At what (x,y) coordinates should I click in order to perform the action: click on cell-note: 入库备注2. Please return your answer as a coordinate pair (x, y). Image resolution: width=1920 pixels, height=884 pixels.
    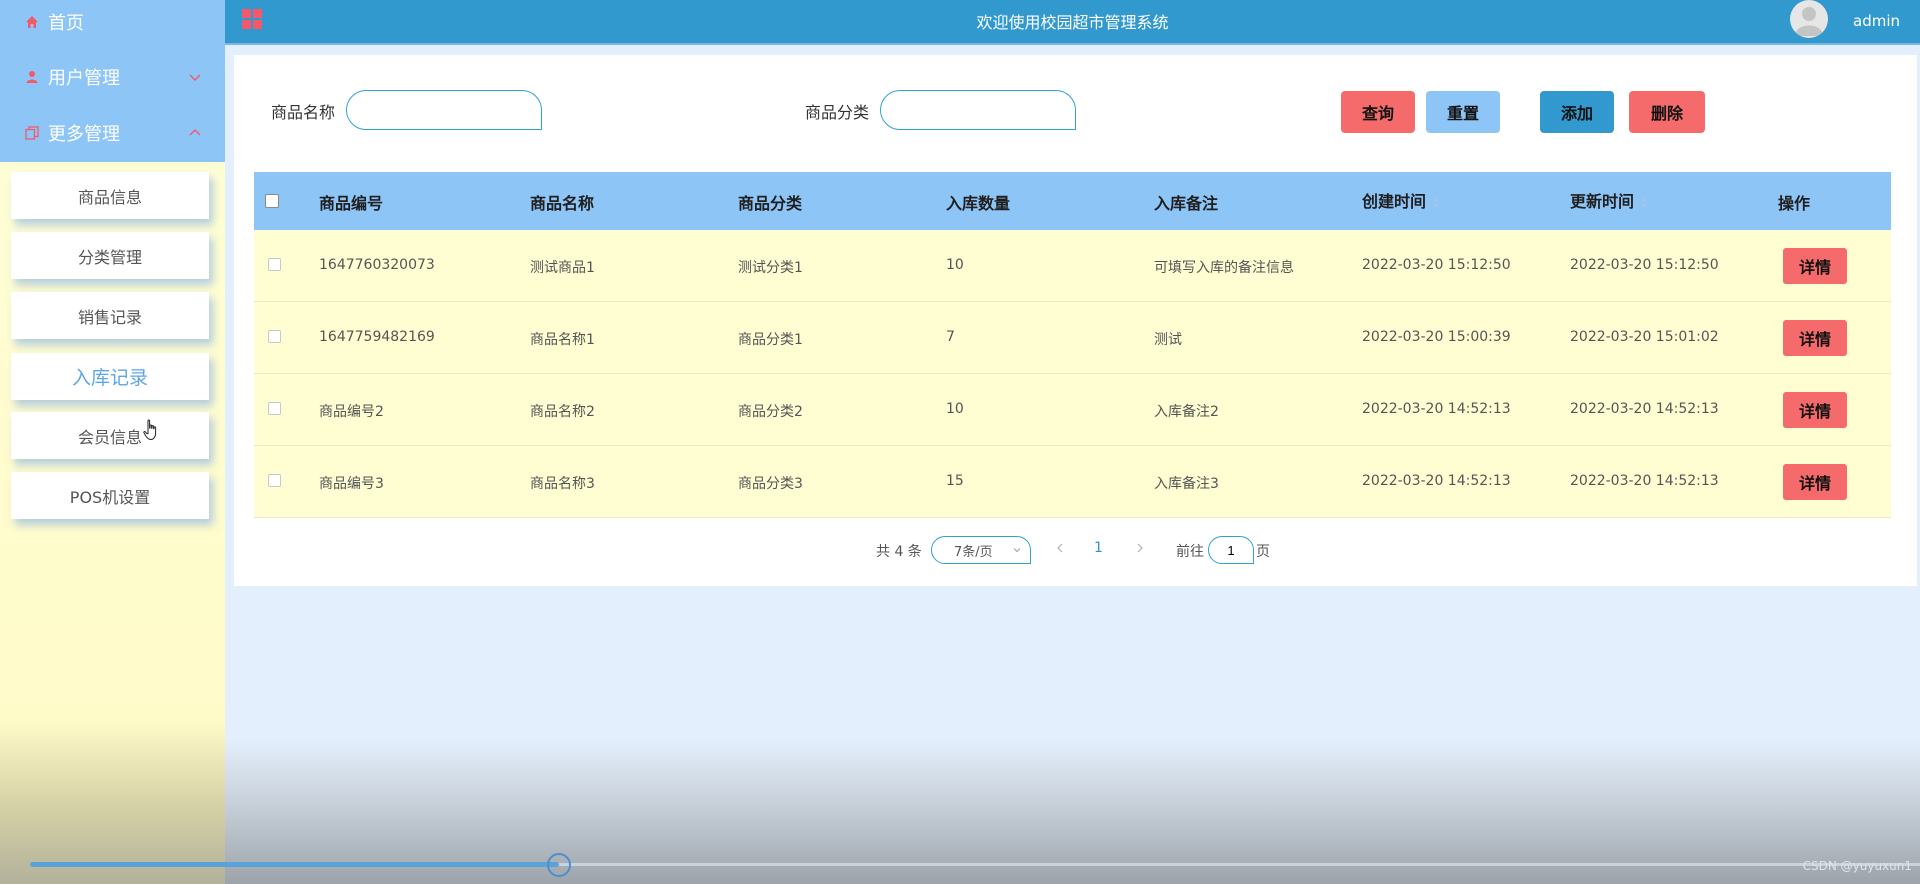
    Looking at the image, I should click on (1186, 412).